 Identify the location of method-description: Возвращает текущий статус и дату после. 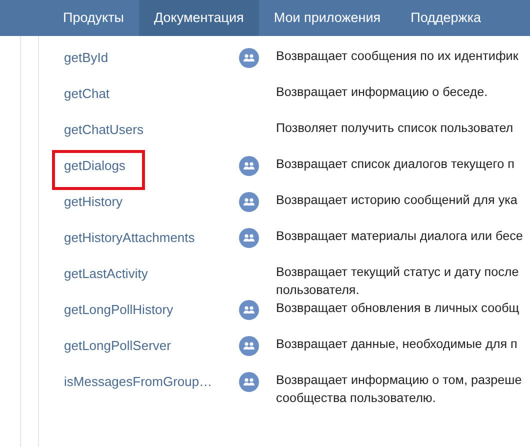
(397, 272).